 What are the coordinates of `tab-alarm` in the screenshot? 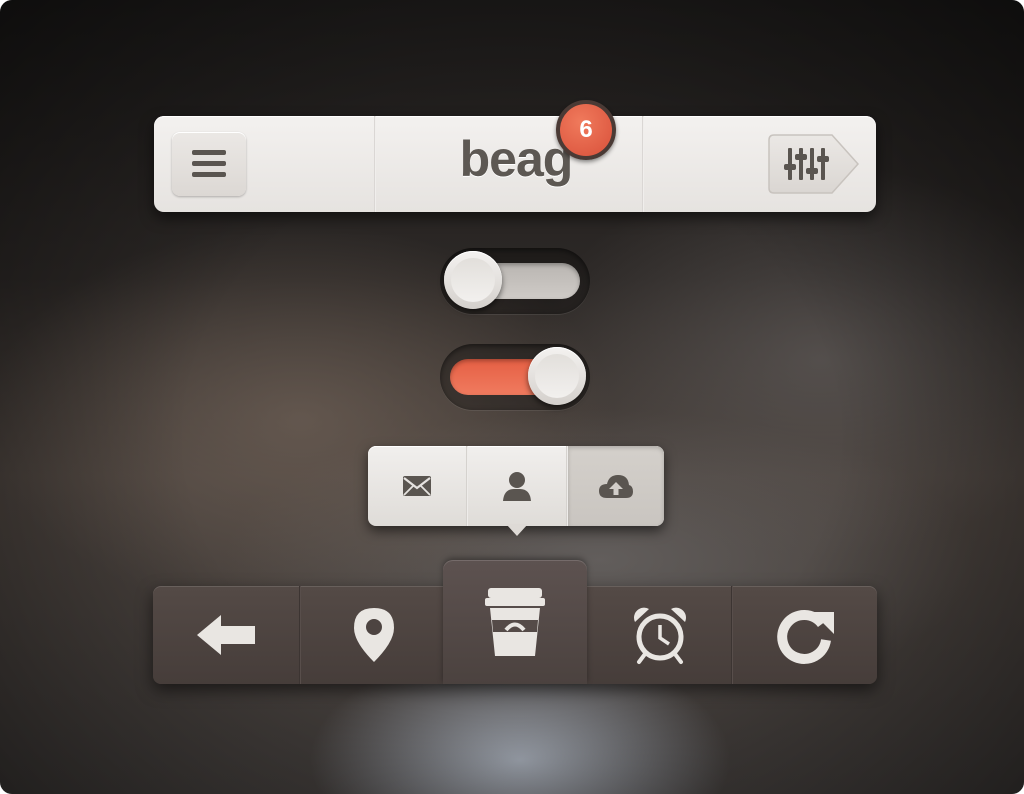 It's located at (660, 635).